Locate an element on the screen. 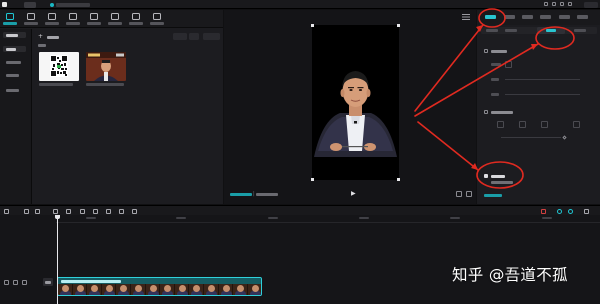 The image size is (600, 304). menu-button is located at coordinates (30, 4).